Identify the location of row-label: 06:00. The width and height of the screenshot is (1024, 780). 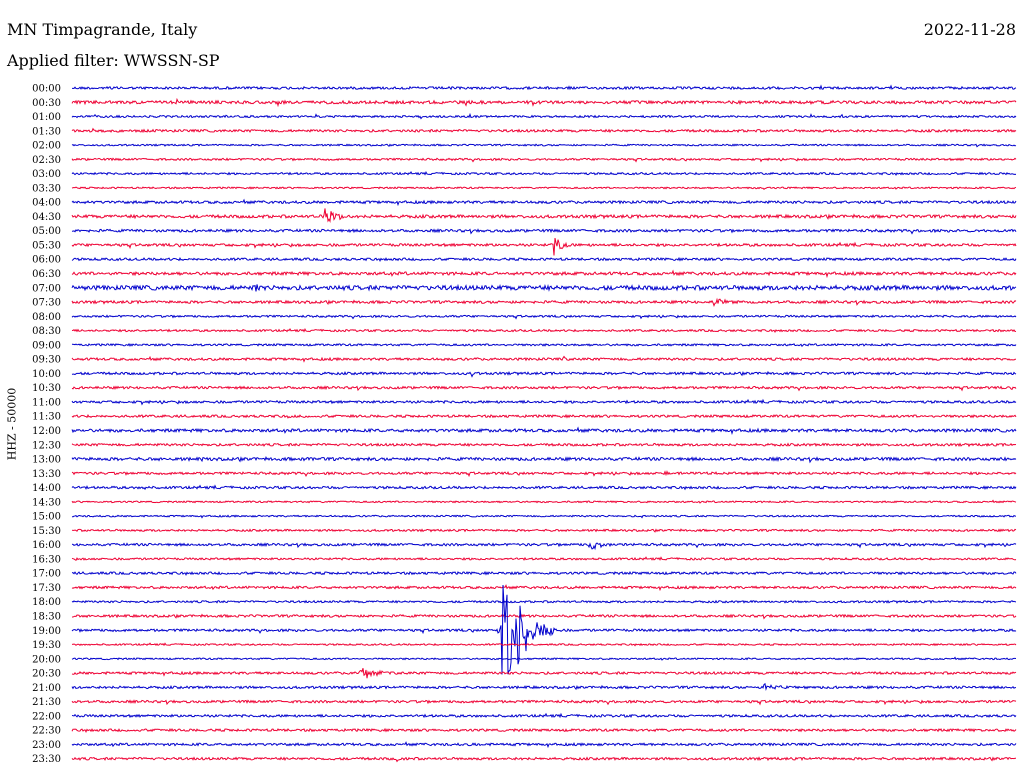
(46, 260).